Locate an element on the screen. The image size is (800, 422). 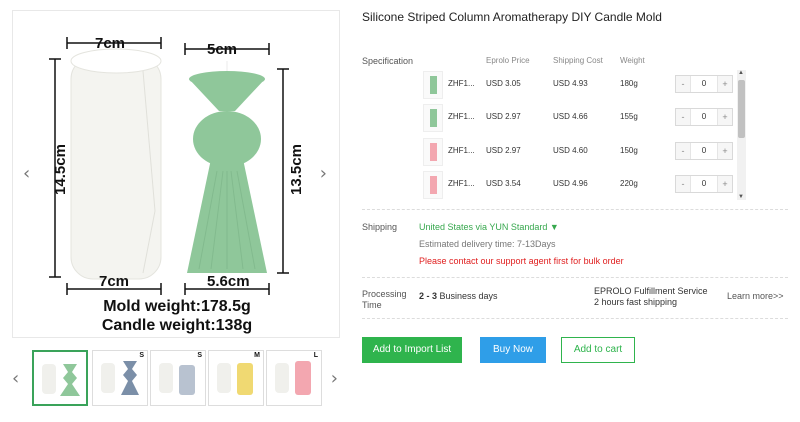
learn-more-link: Learn more>> is located at coordinates (755, 296).